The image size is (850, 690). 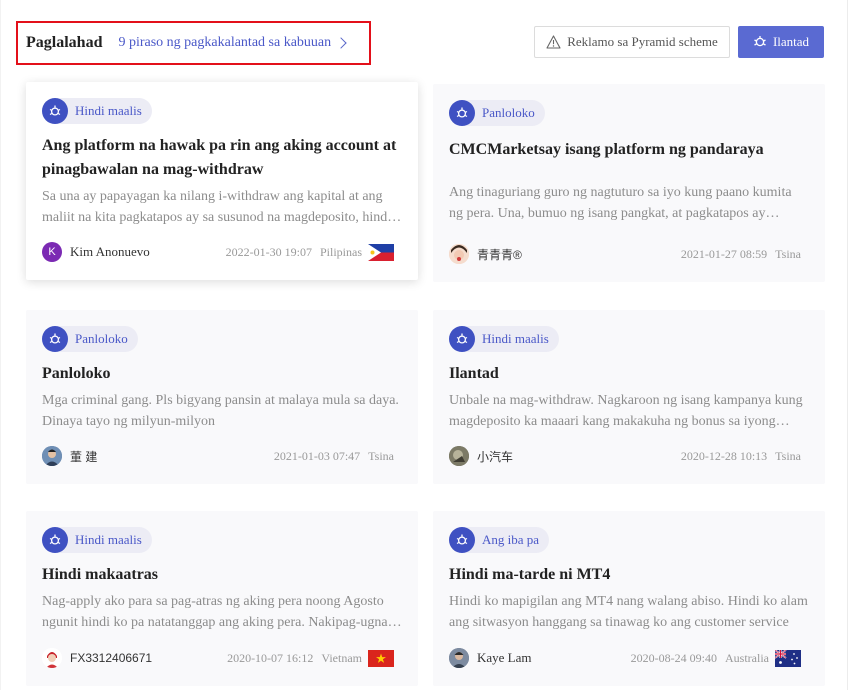 I want to click on post-meta: 2020-12-28 10:13 Tsina, so click(x=741, y=456).